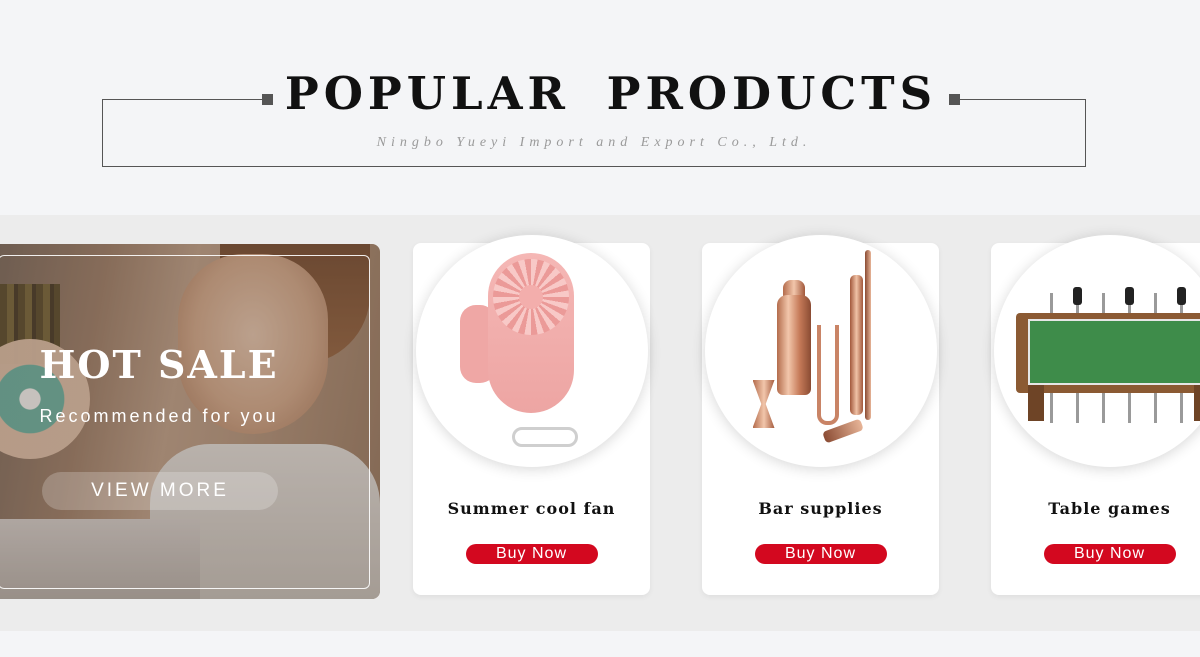 This screenshot has width=1200, height=657. I want to click on product-card-table-games: Table games Buy Now, so click(1095, 415).